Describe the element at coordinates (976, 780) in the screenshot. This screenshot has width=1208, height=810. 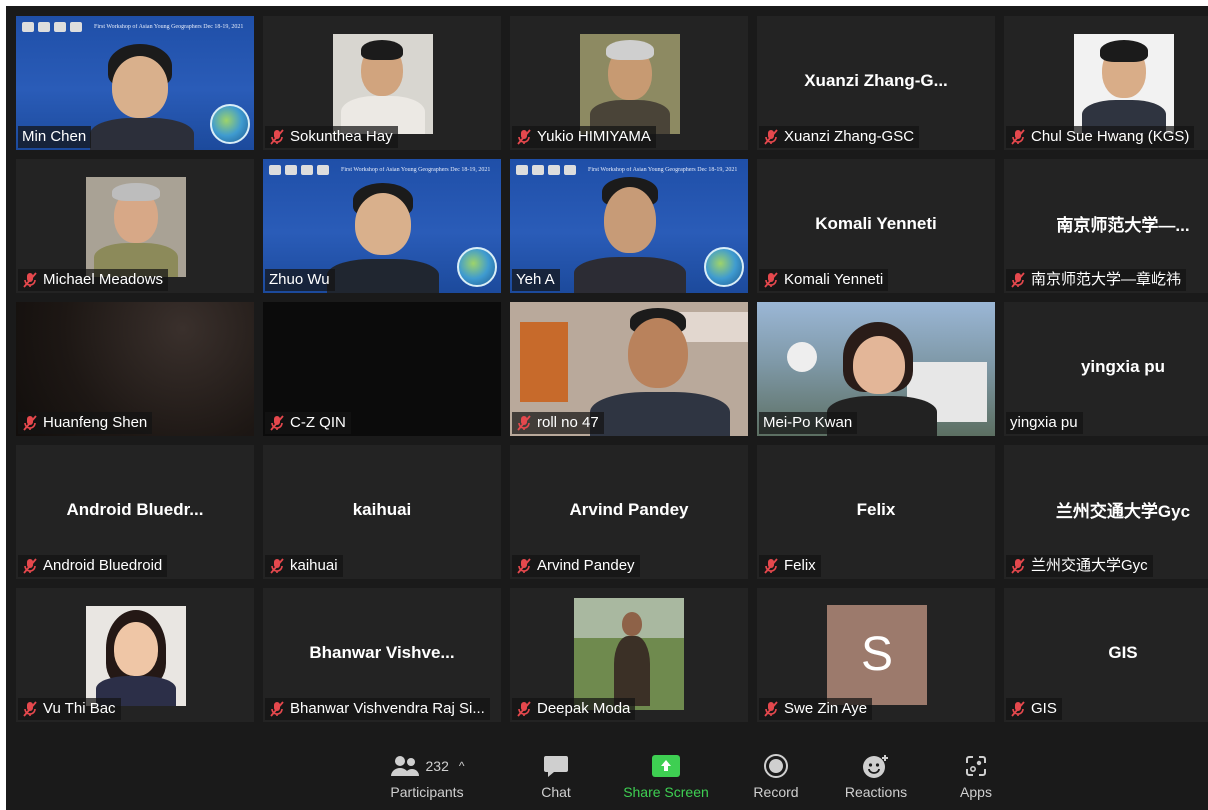
I see `apps-button: Apps` at that location.